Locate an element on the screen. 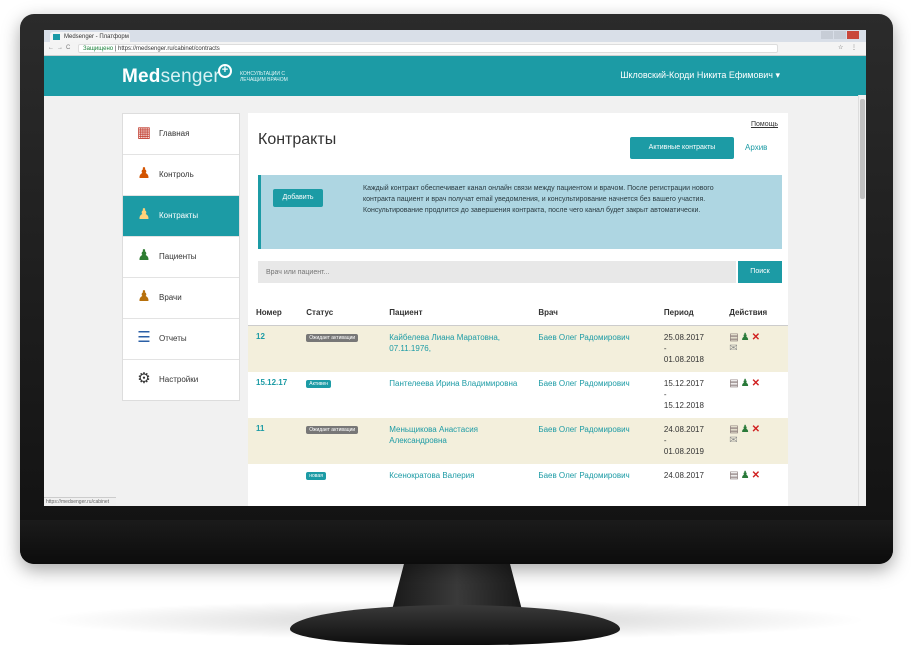 Image resolution: width=911 pixels, height=663 pixels. add-contract-button: Добавить is located at coordinates (298, 198).